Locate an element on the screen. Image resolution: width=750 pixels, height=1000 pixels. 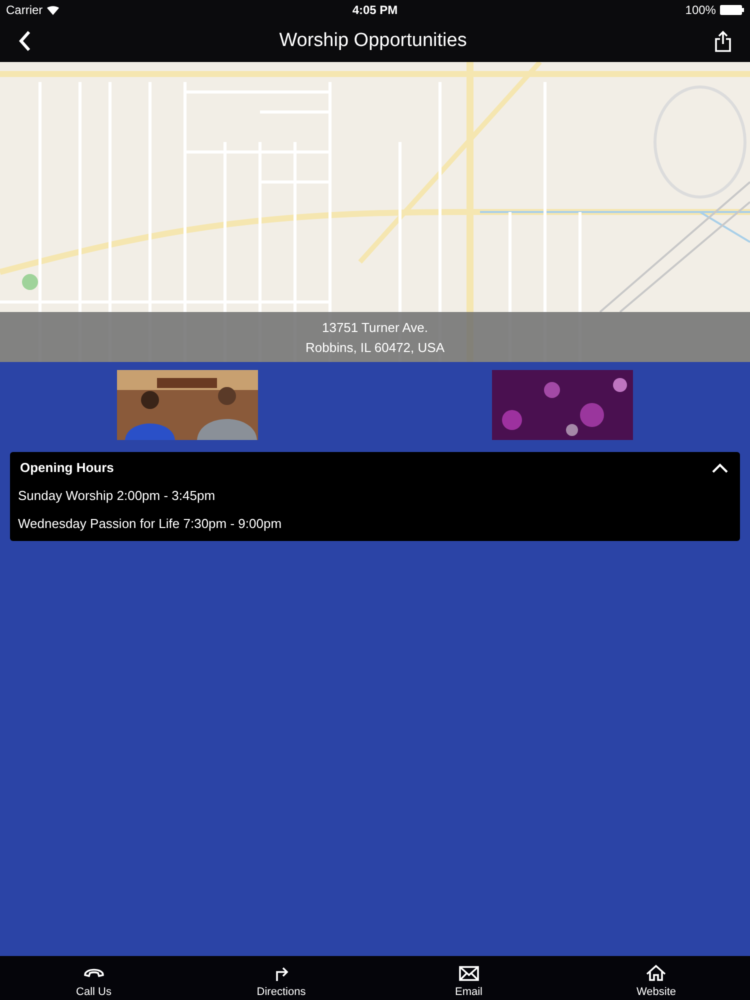
collapse-button is located at coordinates (720, 467).